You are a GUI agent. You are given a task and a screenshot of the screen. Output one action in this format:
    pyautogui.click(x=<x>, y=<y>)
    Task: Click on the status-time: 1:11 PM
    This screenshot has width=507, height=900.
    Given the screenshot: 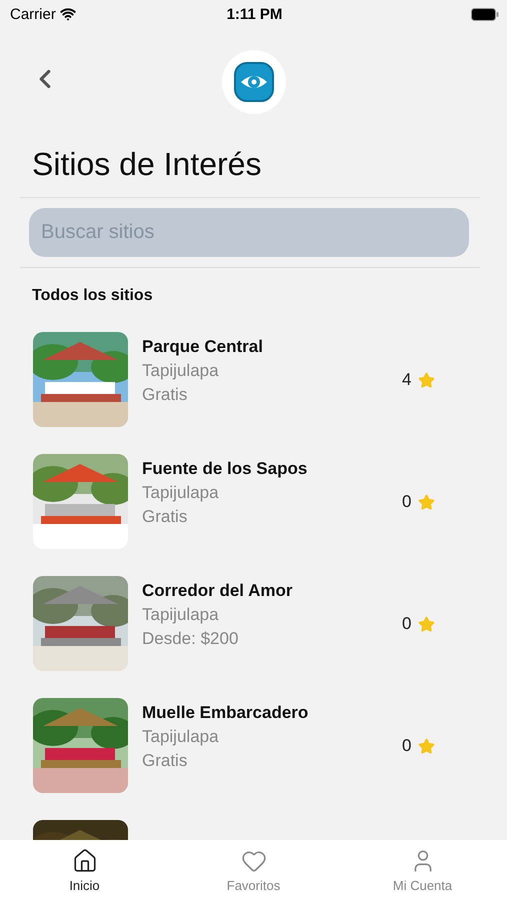 What is the action you would take?
    pyautogui.click(x=255, y=14)
    